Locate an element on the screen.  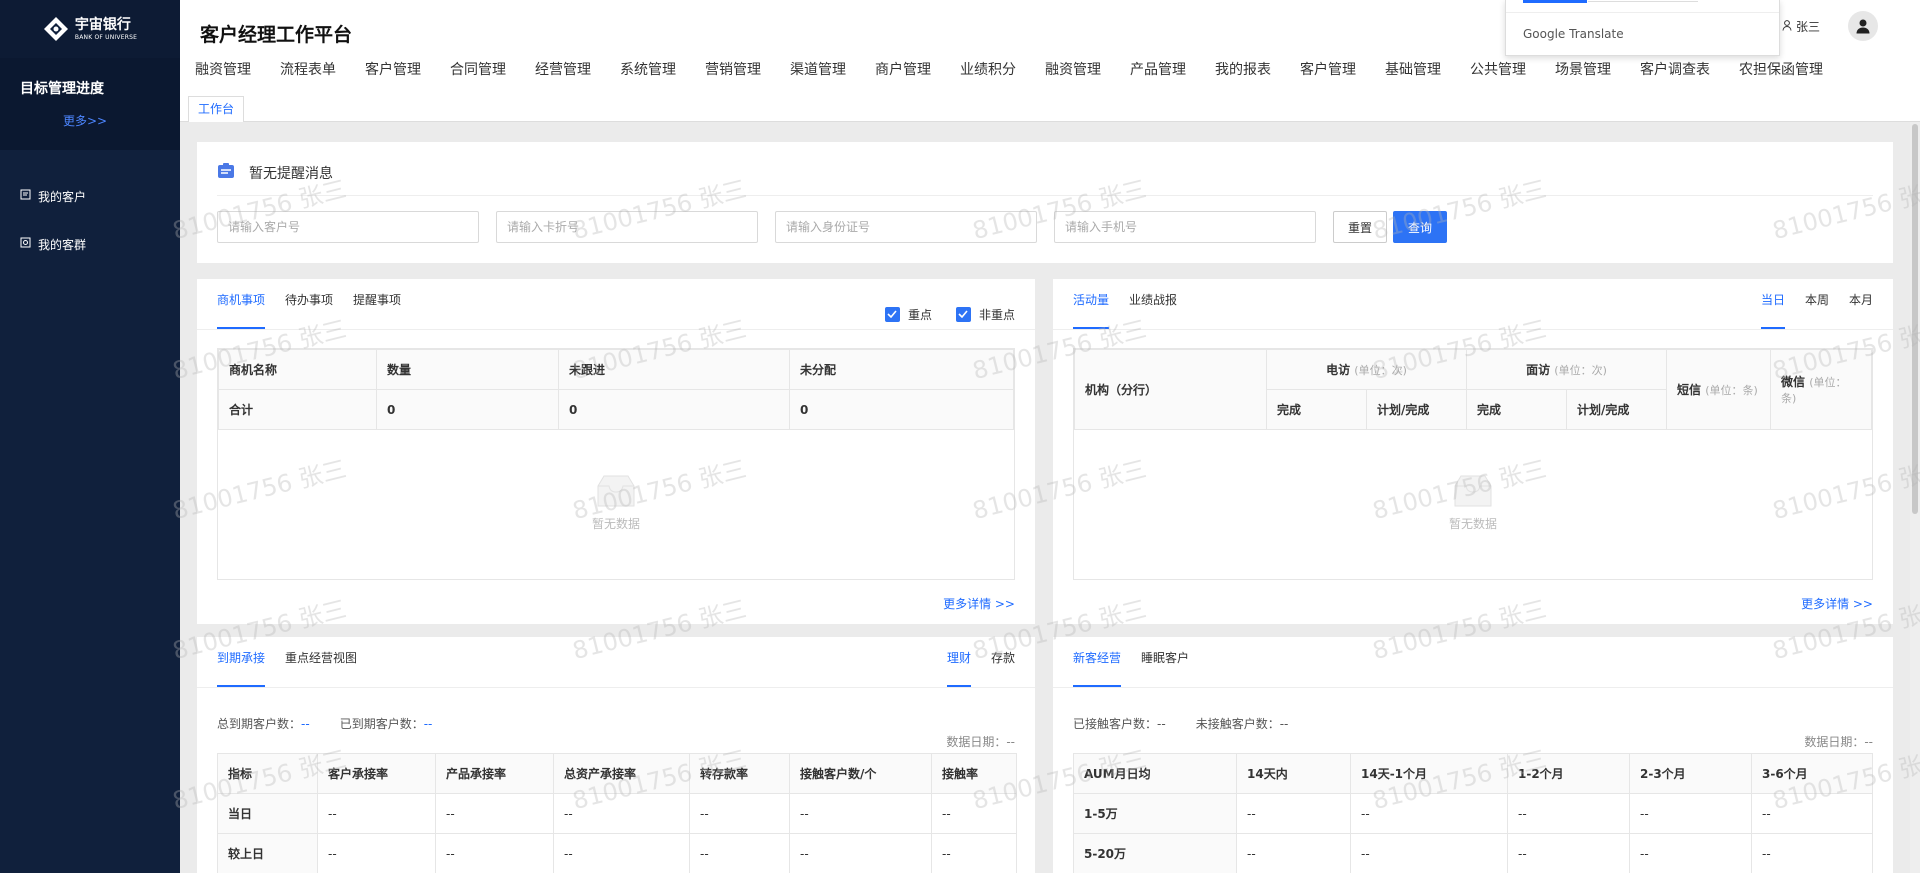
bank-name: 宇宙银行 is located at coordinates (102, 24).